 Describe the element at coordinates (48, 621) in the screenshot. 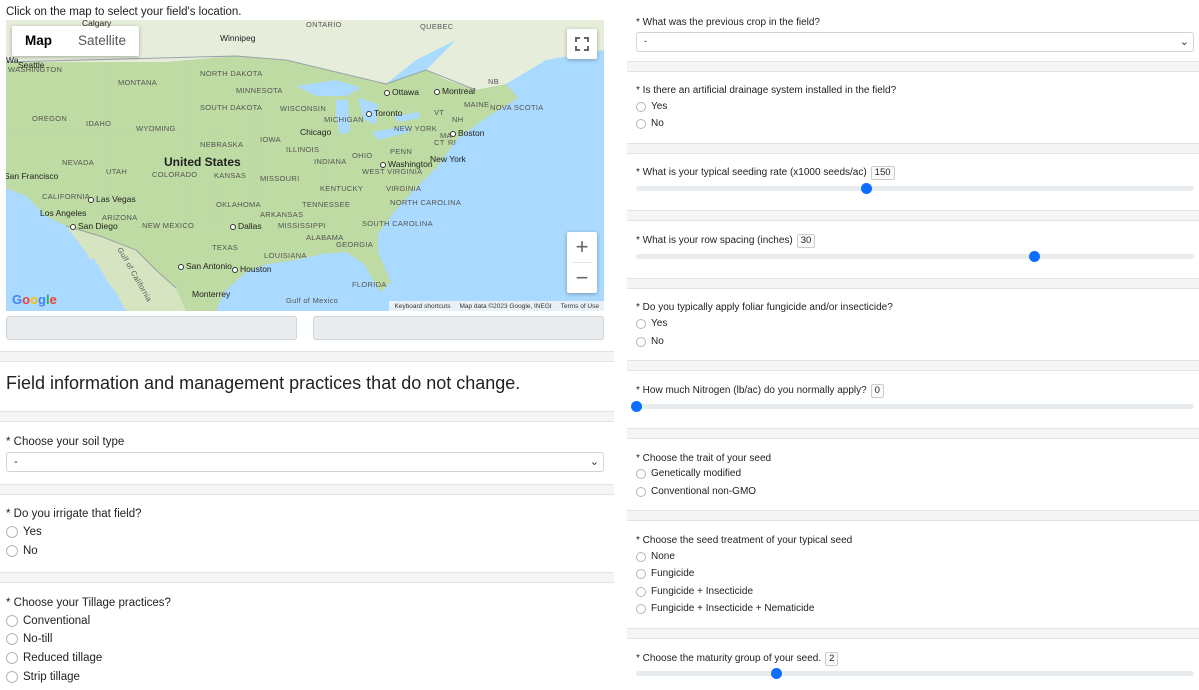

I see `tillage-option-conventional: Conventional` at that location.